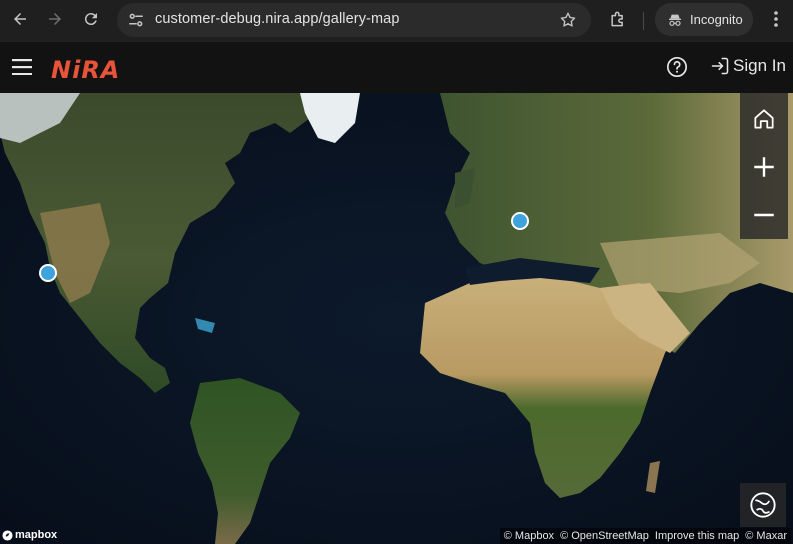 The image size is (793, 544). I want to click on attribution-mapbox: © Mapbox, so click(529, 536).